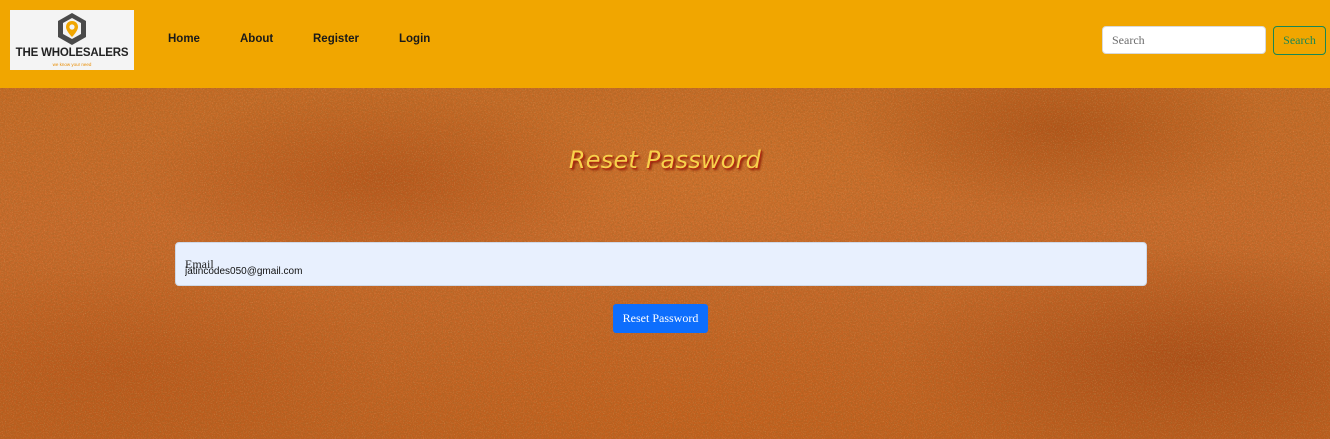  I want to click on search-input, so click(1184, 40).